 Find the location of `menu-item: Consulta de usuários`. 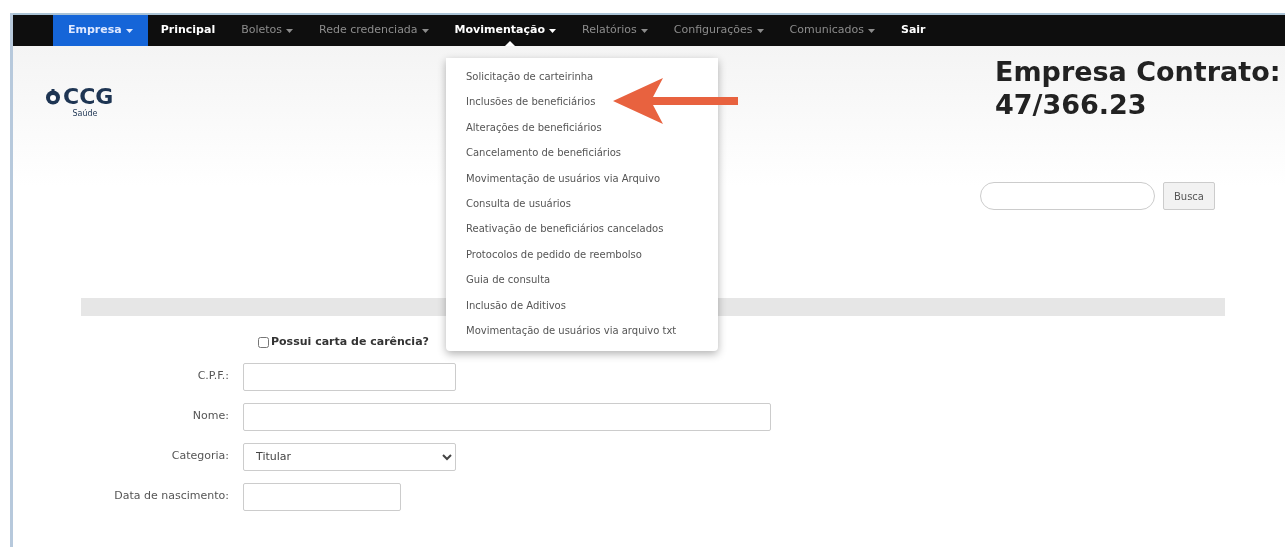

menu-item: Consulta de usuários is located at coordinates (582, 203).